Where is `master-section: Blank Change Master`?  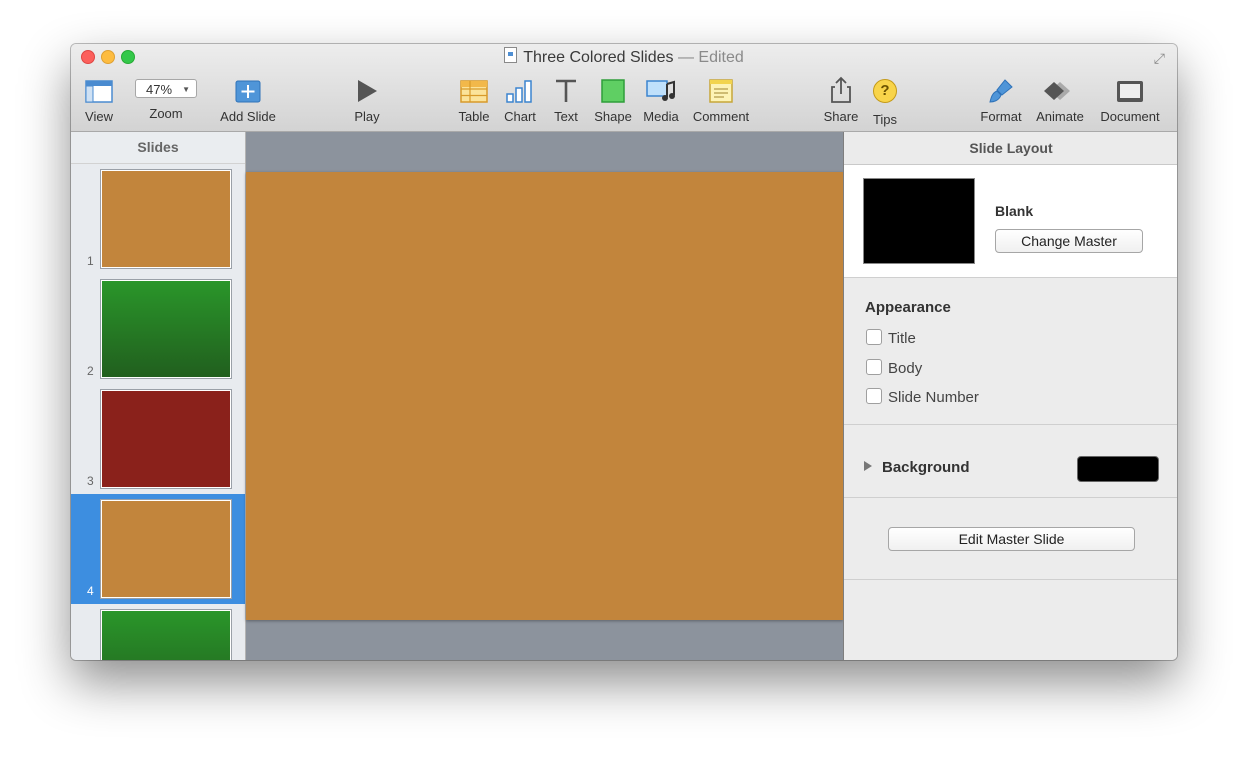
master-section: Blank Change Master is located at coordinates (1010, 221).